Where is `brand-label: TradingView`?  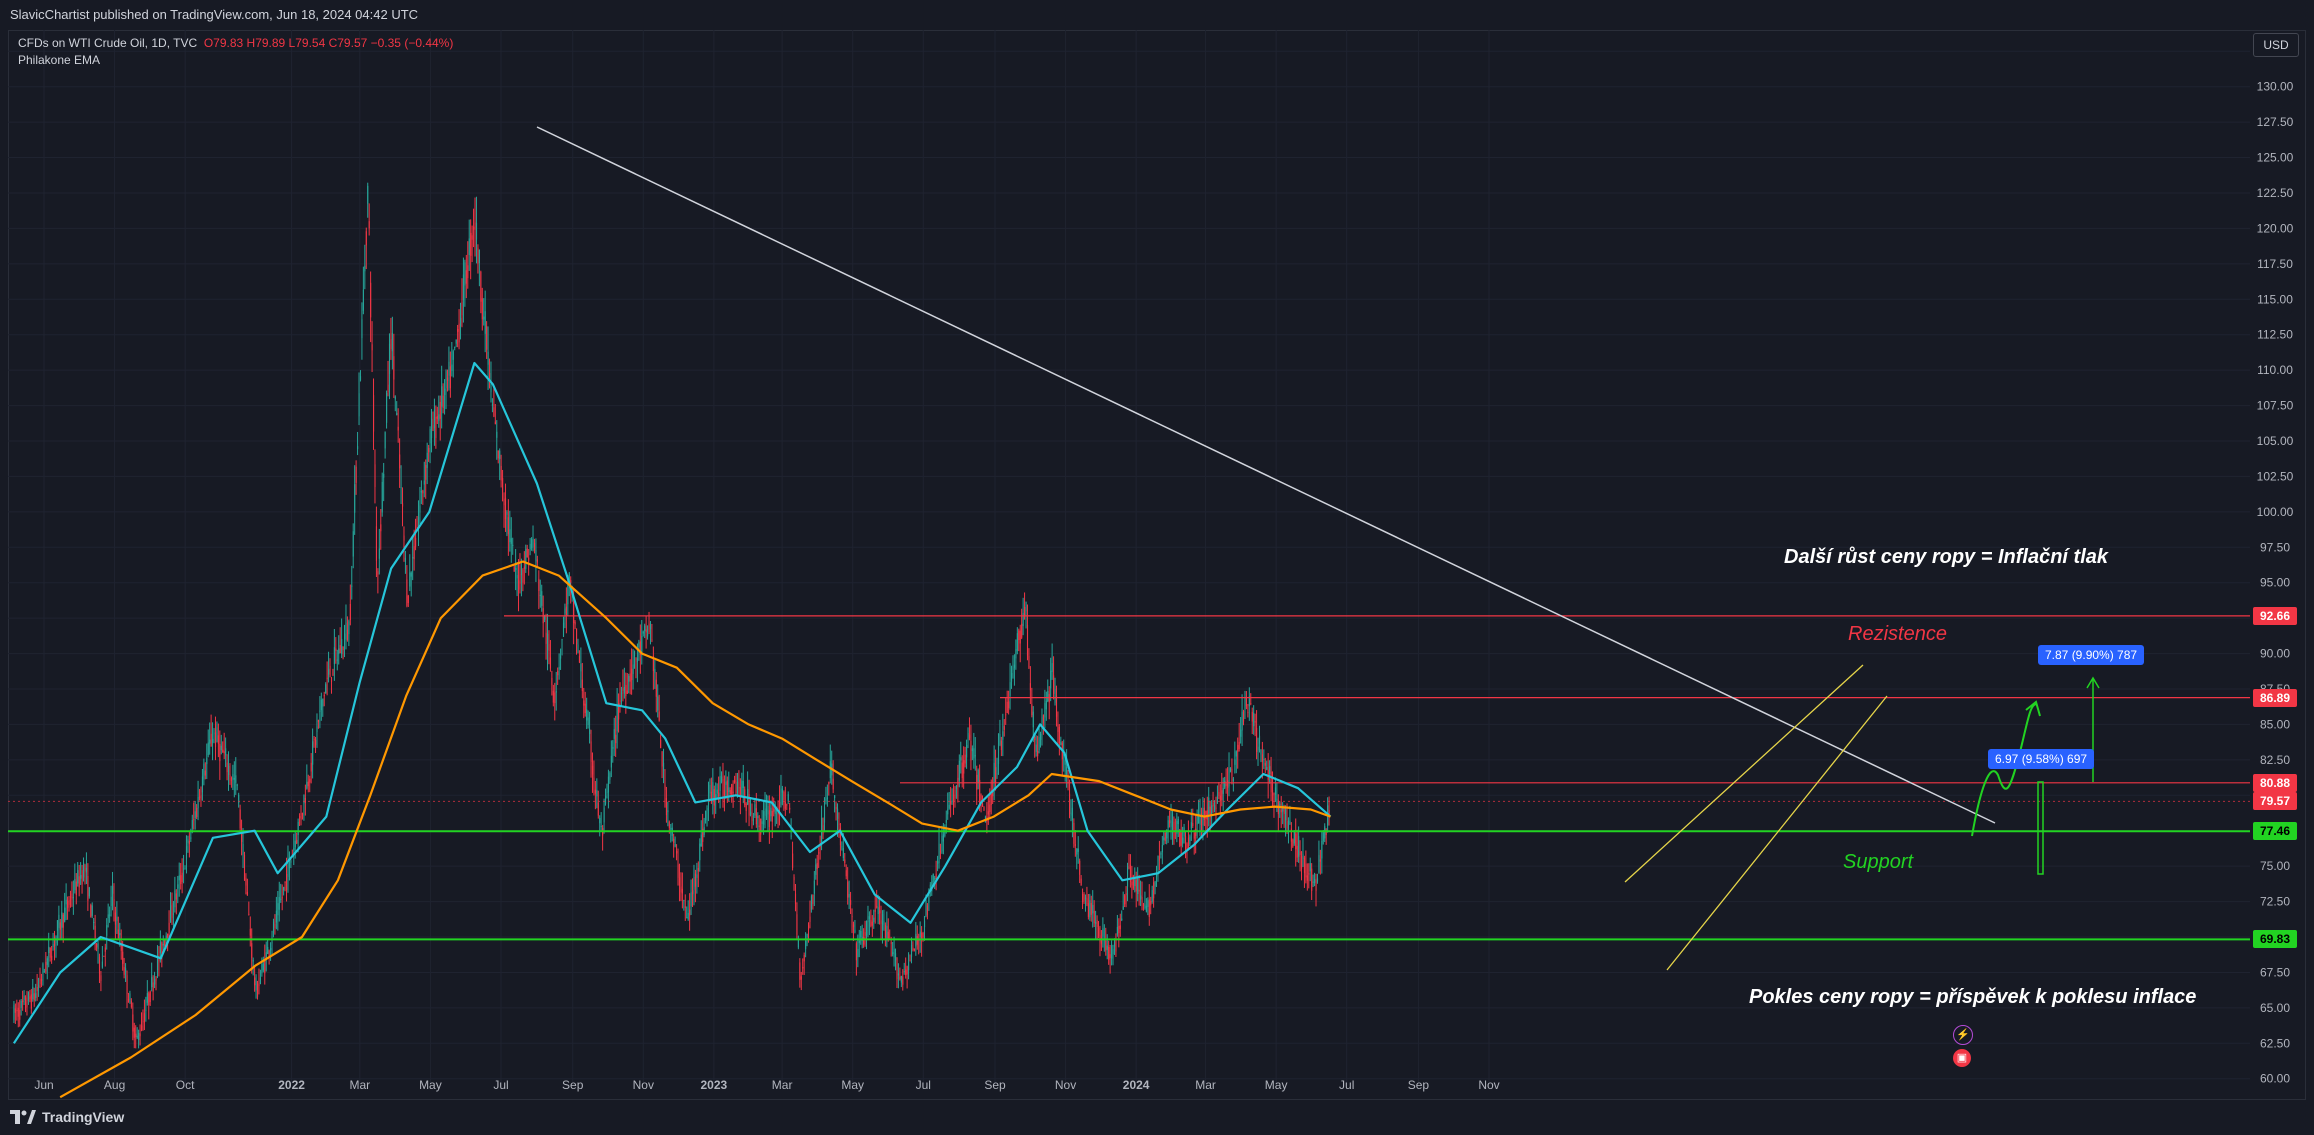 brand-label: TradingView is located at coordinates (83, 1117).